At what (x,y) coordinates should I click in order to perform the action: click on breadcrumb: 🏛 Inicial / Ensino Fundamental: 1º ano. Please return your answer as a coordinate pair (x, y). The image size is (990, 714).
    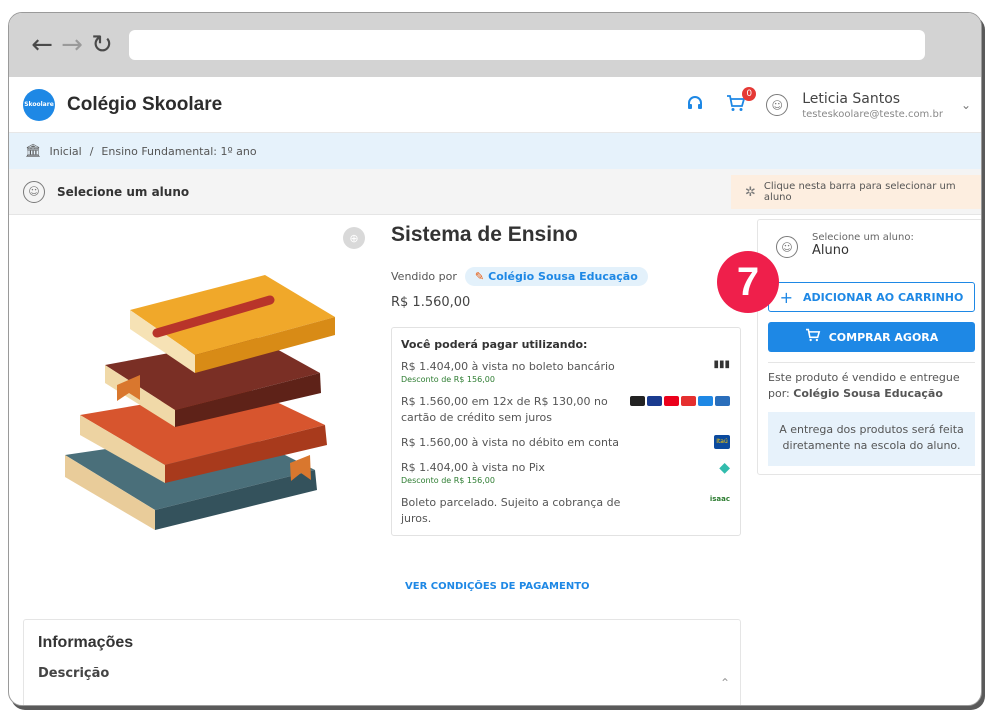
    Looking at the image, I should click on (495, 151).